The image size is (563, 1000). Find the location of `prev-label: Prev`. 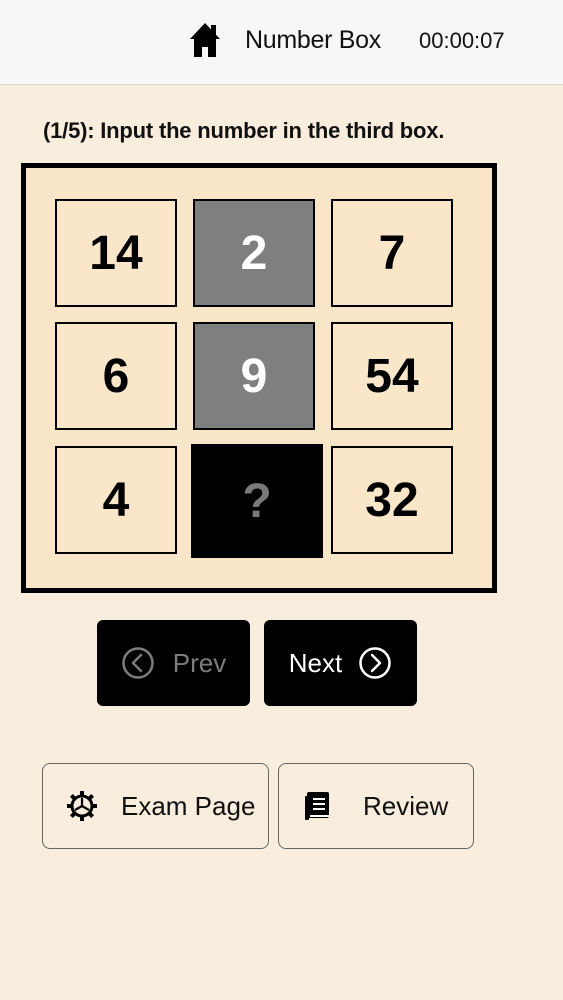

prev-label: Prev is located at coordinates (199, 662).